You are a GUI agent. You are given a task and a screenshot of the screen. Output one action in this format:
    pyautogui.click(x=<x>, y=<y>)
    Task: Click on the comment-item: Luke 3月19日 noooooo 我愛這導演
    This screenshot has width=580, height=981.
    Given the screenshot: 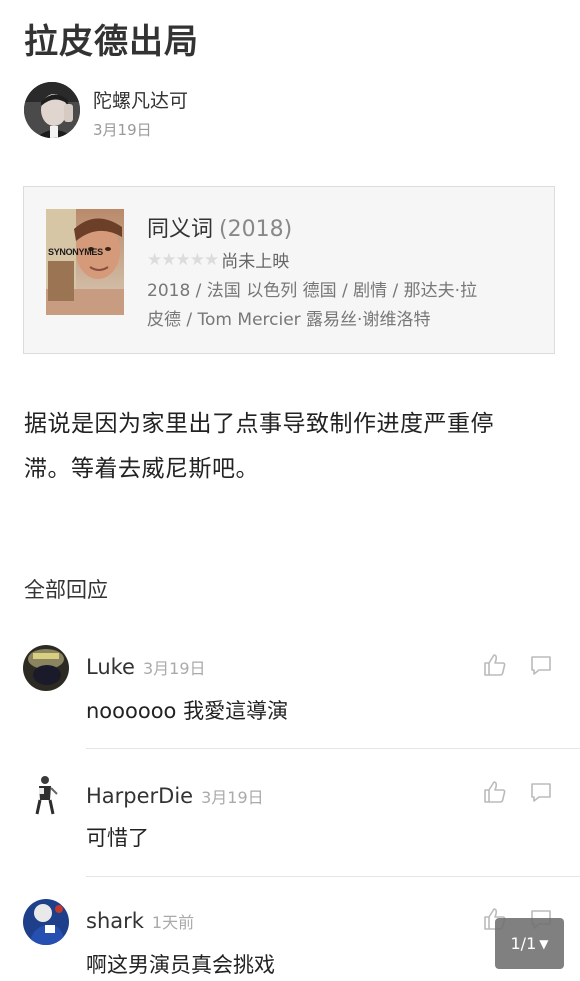 What is the action you would take?
    pyautogui.click(x=290, y=695)
    